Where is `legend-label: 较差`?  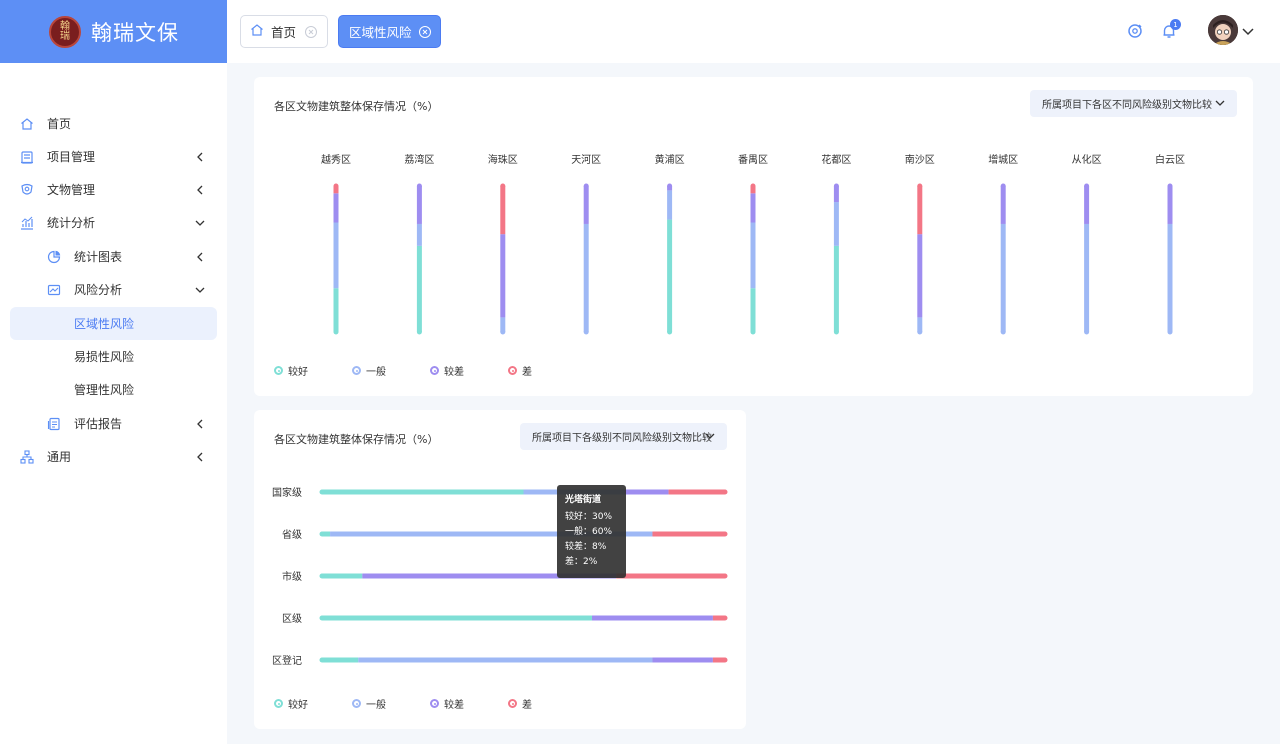 legend-label: 较差 is located at coordinates (454, 705).